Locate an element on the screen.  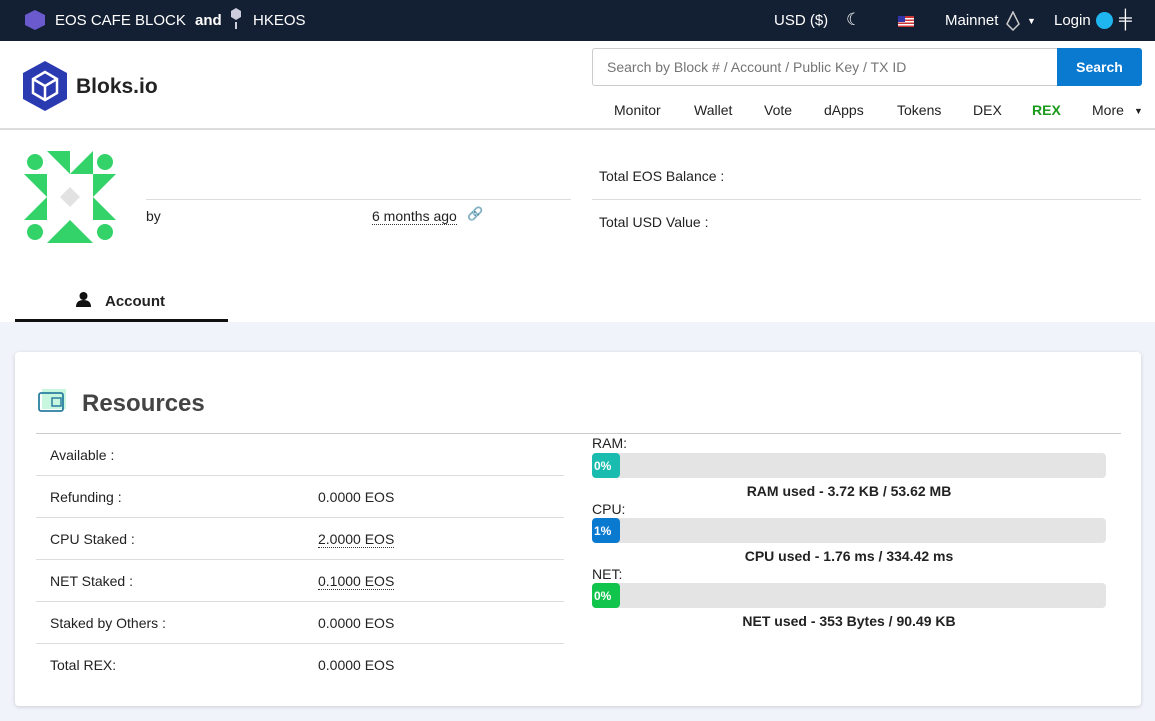
resource-row-available: Available : is located at coordinates (300, 455).